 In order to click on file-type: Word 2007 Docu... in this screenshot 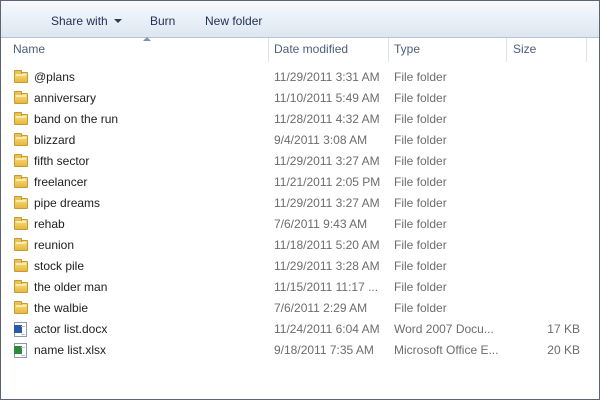, I will do `click(444, 329)`.